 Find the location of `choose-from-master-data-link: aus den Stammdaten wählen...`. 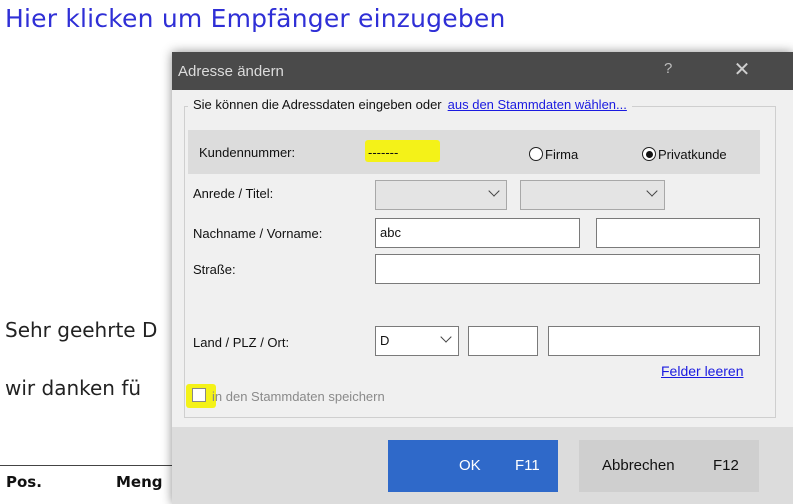

choose-from-master-data-link: aus den Stammdaten wählen... is located at coordinates (537, 104).